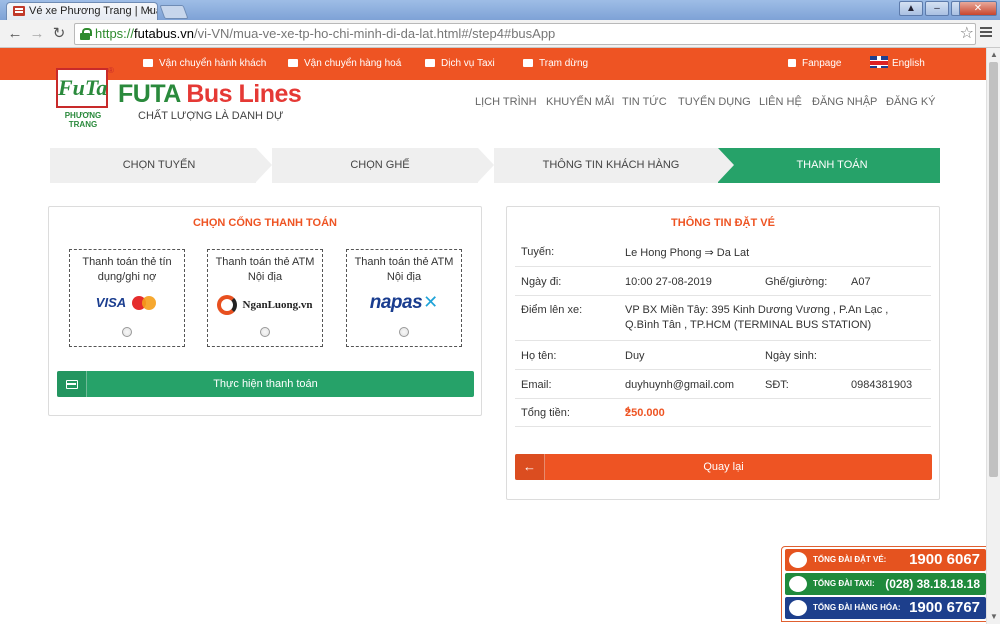 The width and height of the screenshot is (1000, 624). I want to click on route-label: Tuyến:, so click(538, 252).